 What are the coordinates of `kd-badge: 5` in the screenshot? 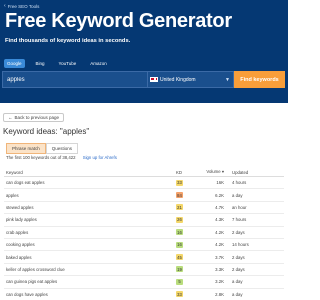 It's located at (179, 281).